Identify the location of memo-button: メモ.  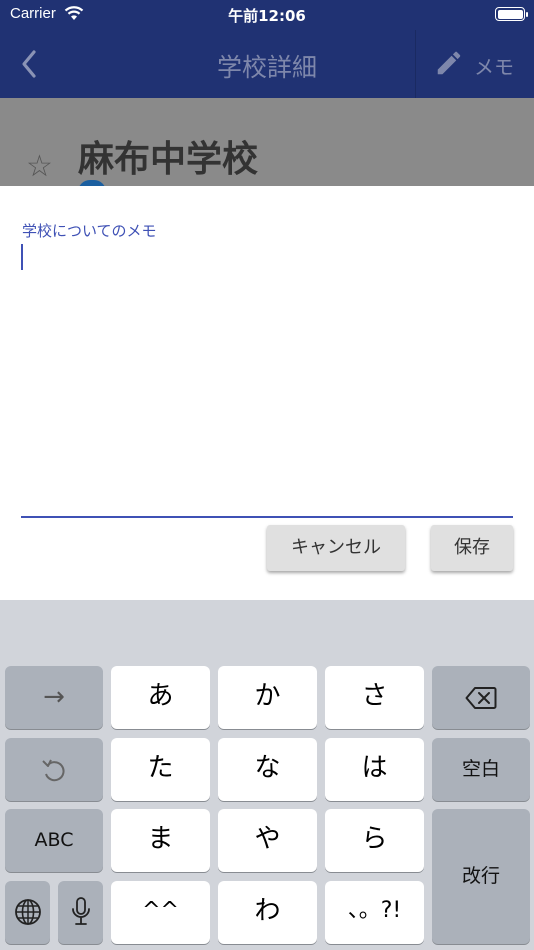
(474, 64).